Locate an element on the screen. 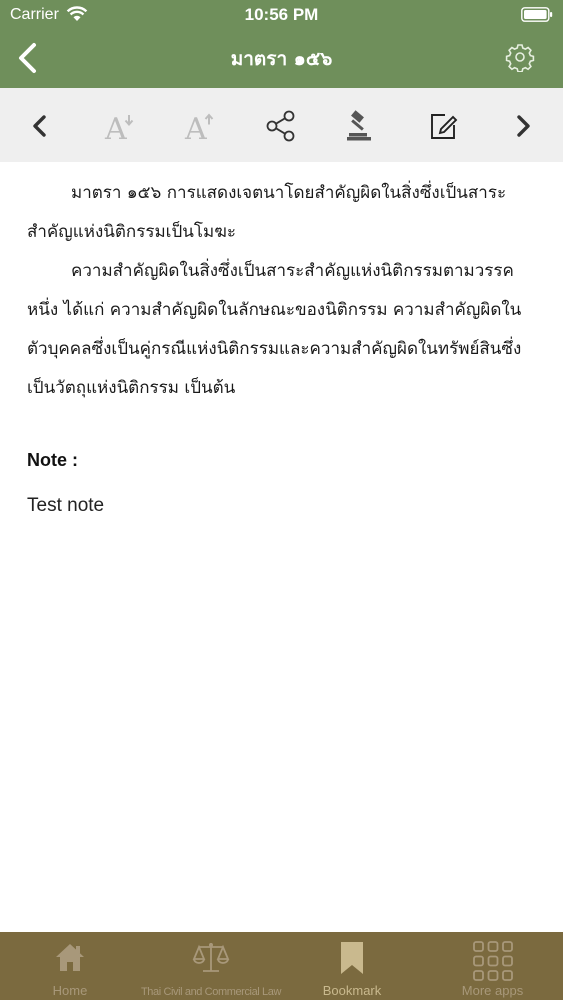 This screenshot has height=1000, width=563. font-increase-icon: A is located at coordinates (199, 129).